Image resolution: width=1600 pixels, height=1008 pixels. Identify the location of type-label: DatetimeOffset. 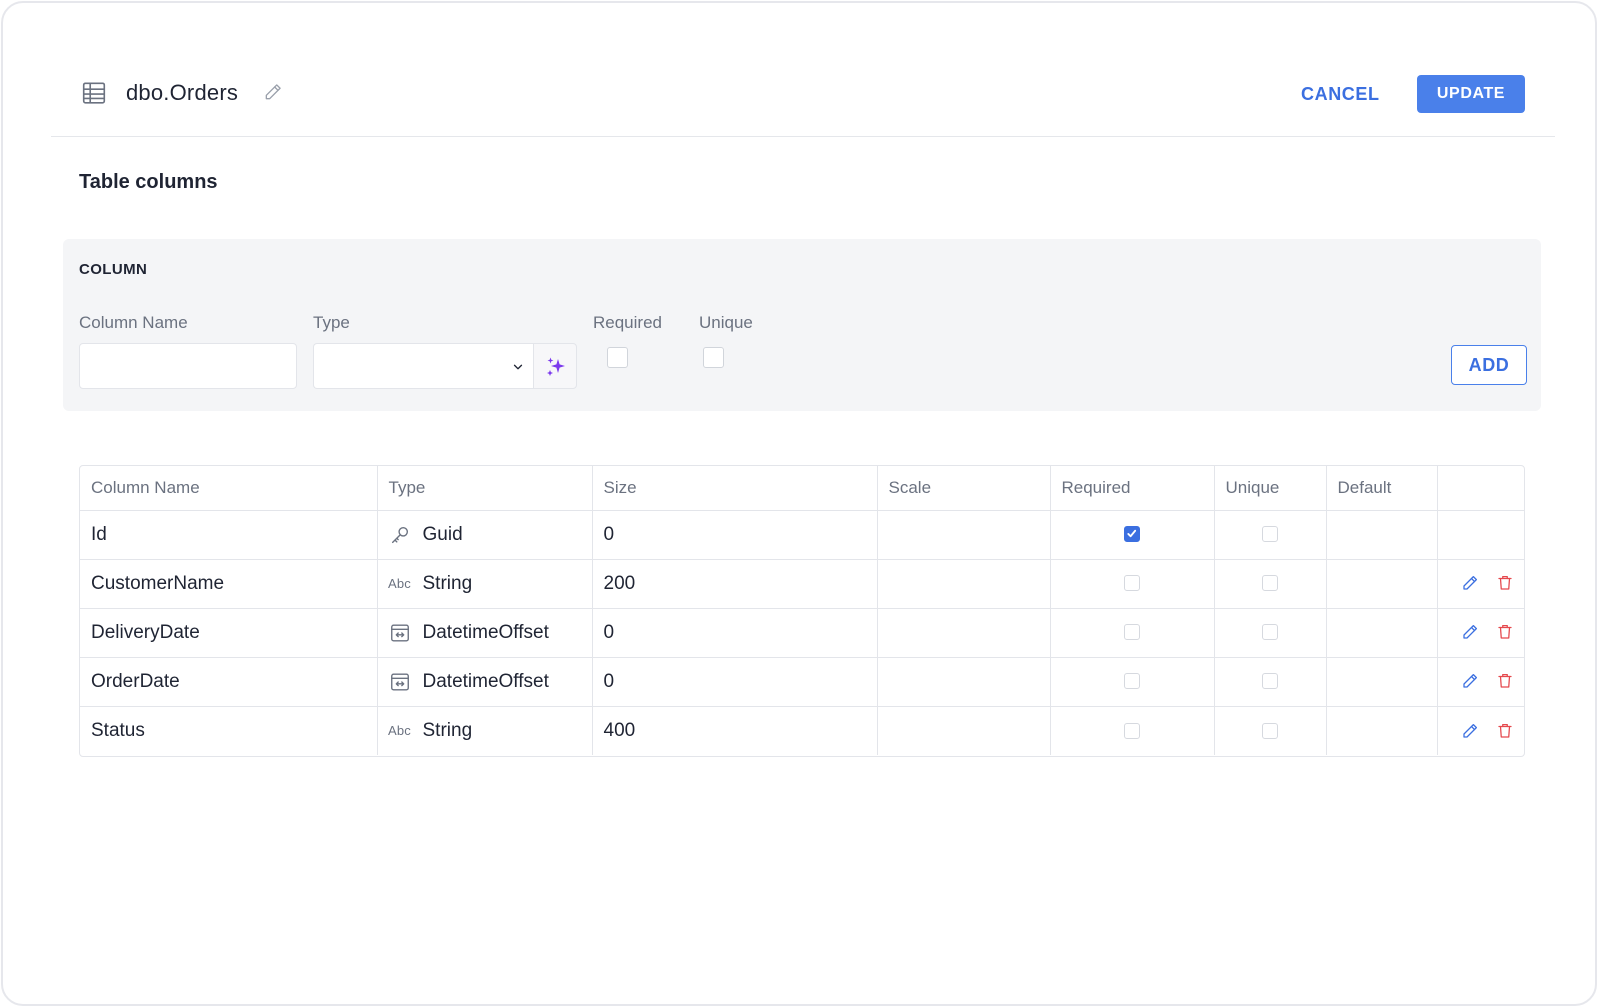
(485, 681).